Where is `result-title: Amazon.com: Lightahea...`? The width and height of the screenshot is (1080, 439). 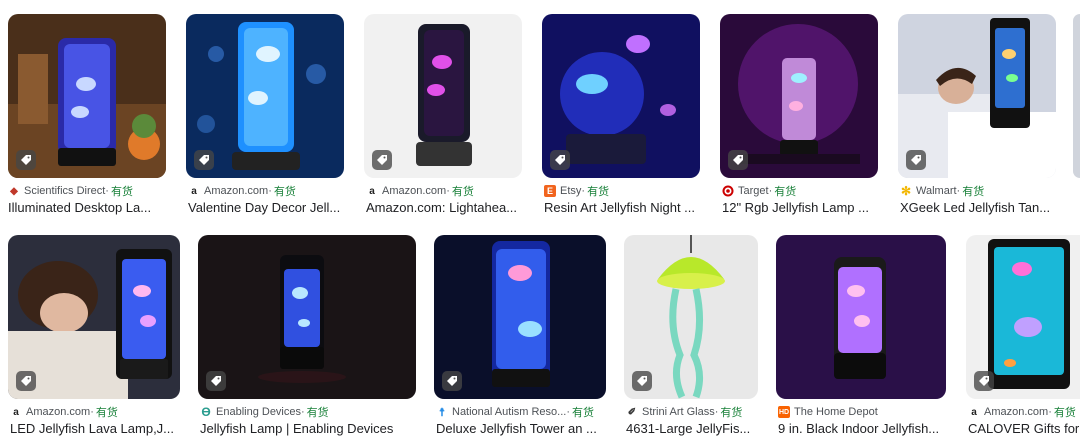
result-title: Amazon.com: Lightahea... is located at coordinates (446, 209).